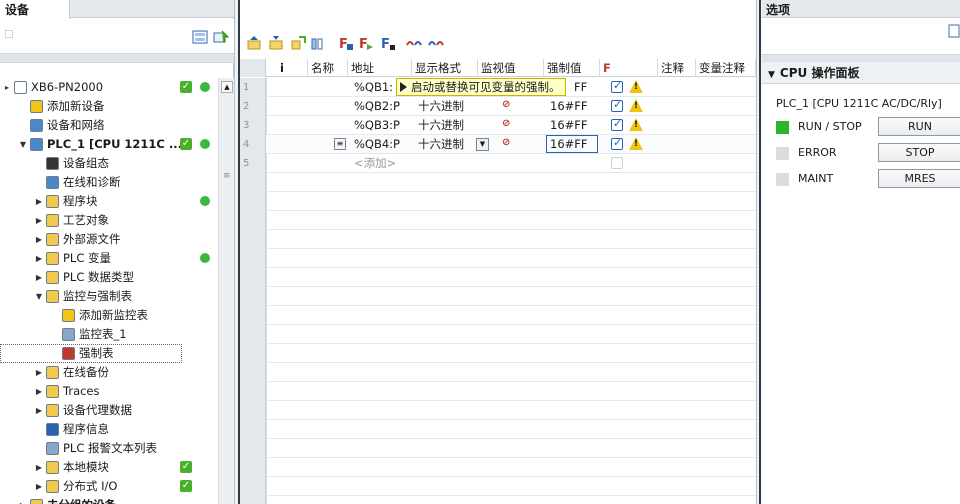  Describe the element at coordinates (109, 467) in the screenshot. I see `tree-item: ▶ 本地模块 ✓` at that location.